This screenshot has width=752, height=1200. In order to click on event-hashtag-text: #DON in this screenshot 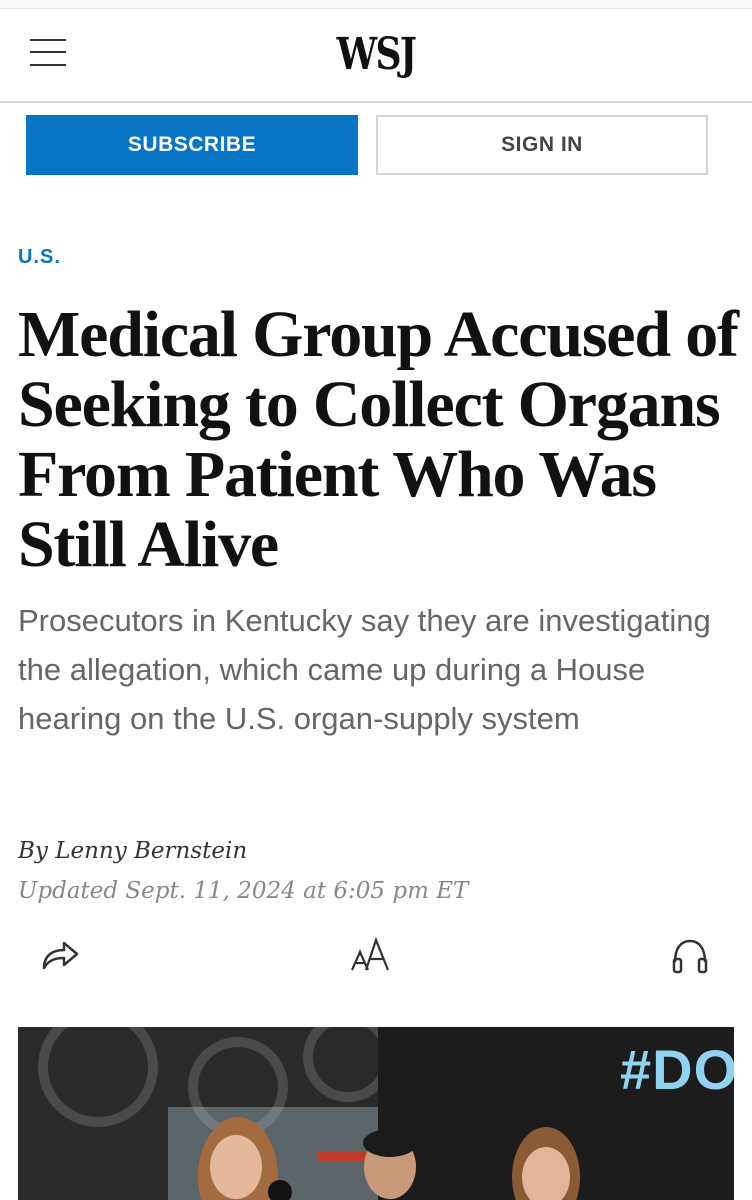, I will do `click(677, 1069)`.